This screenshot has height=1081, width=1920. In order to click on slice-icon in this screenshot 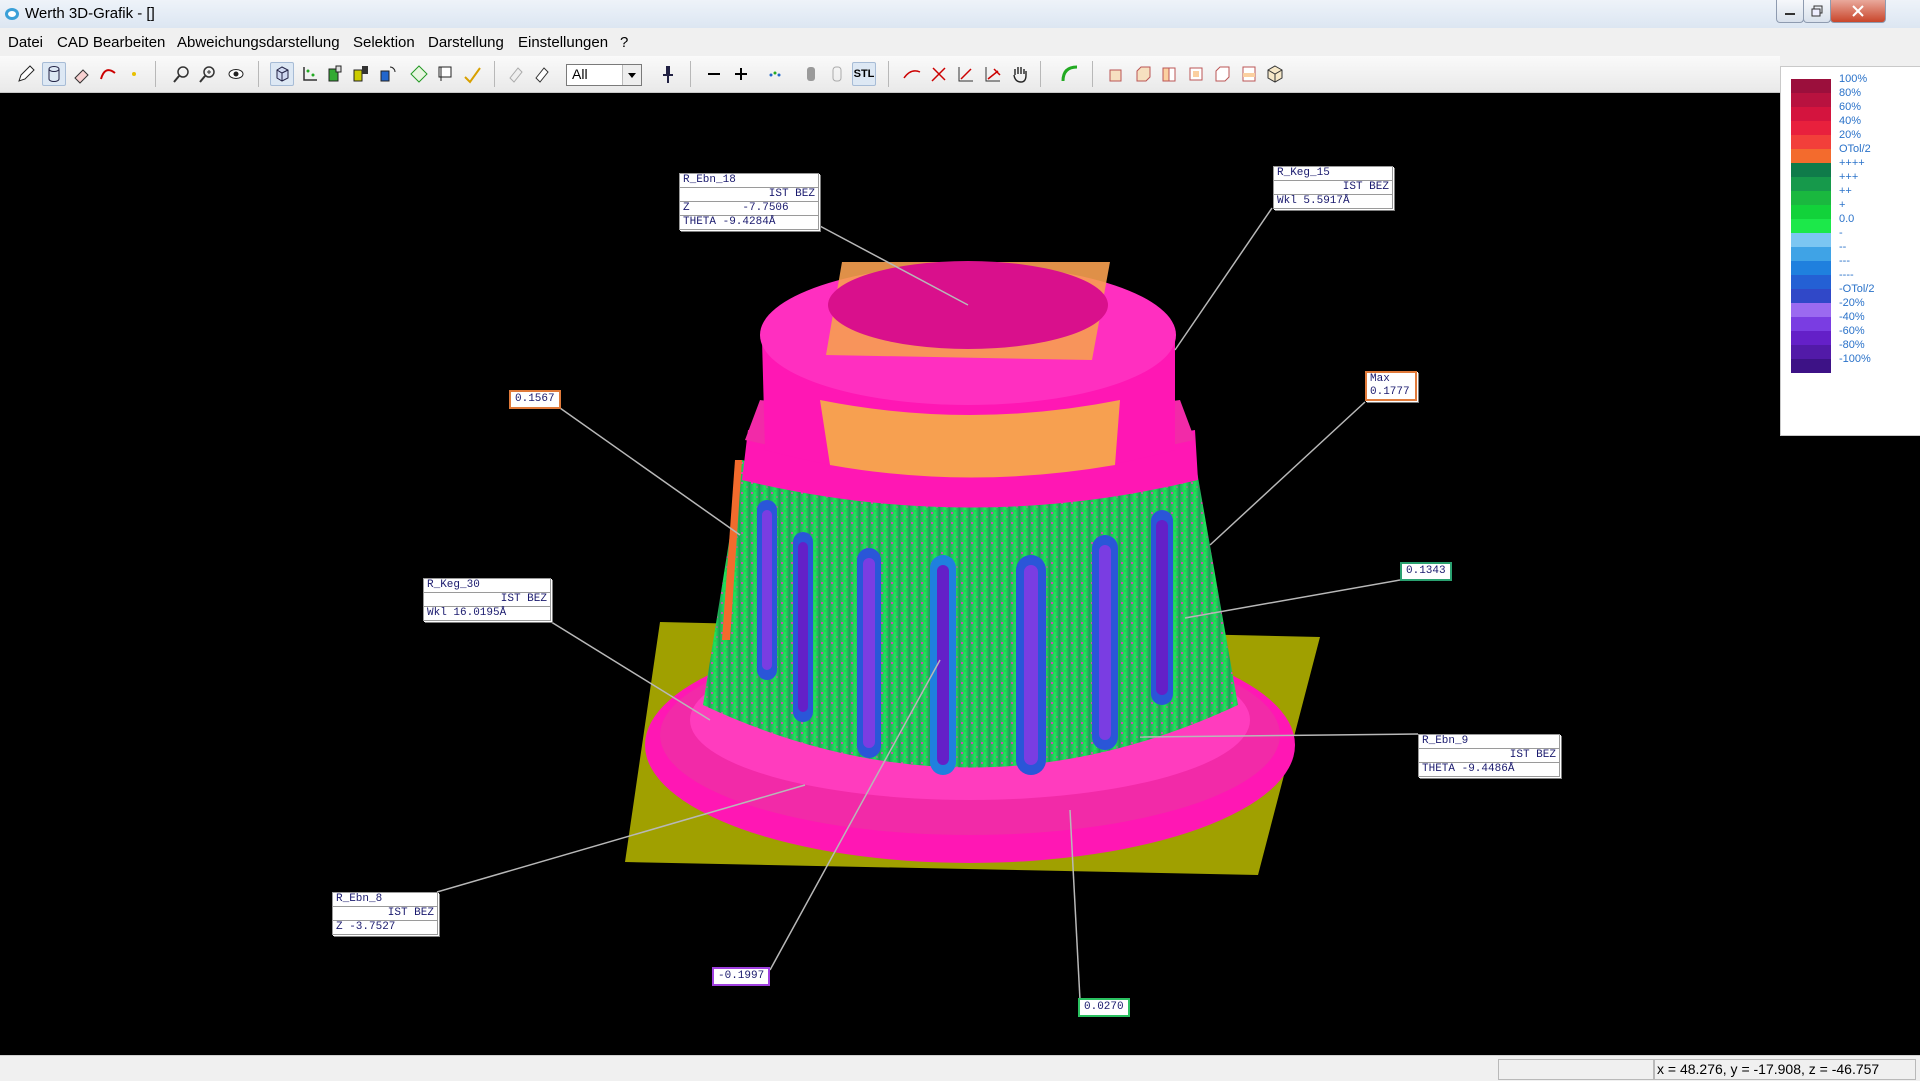, I will do `click(335, 74)`.